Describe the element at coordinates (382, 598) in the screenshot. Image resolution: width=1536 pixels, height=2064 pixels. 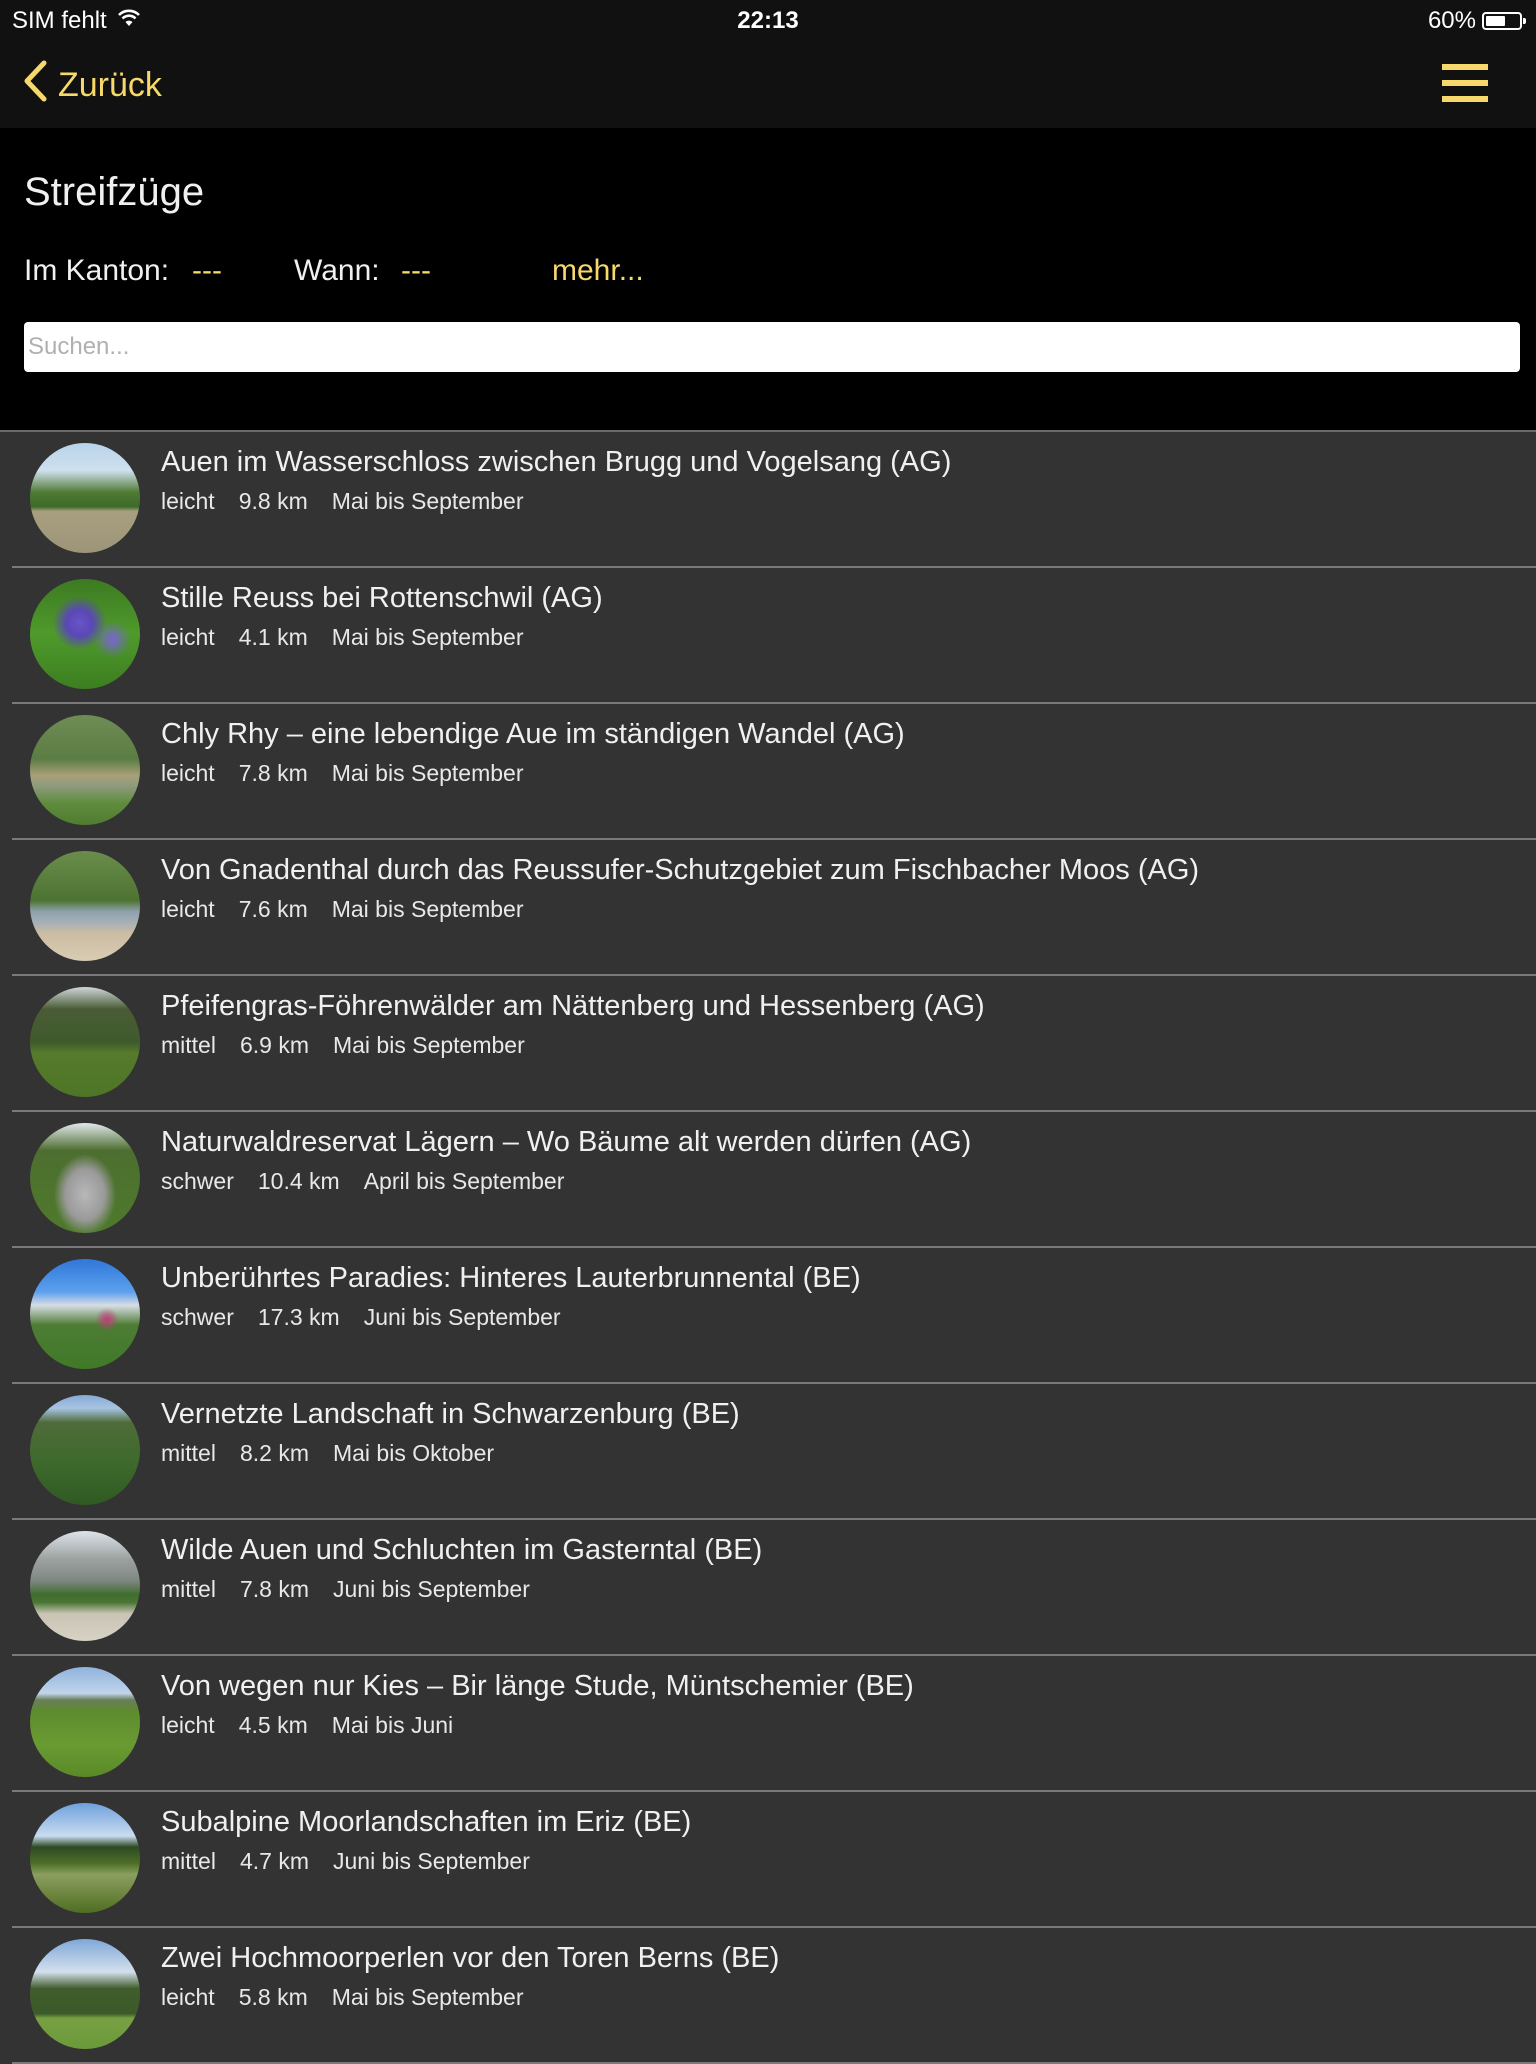
I see `route-title: Stille Reuss bei Rottenschwil (AG)` at that location.